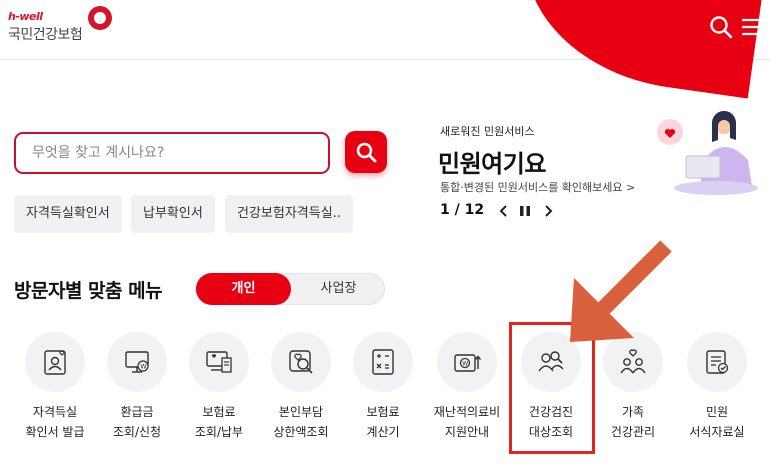 The width and height of the screenshot is (770, 464). Describe the element at coordinates (537, 187) in the screenshot. I see `notice-subtitle-link: 통합·변경된 민원서비스를 확인해보세요 >` at that location.